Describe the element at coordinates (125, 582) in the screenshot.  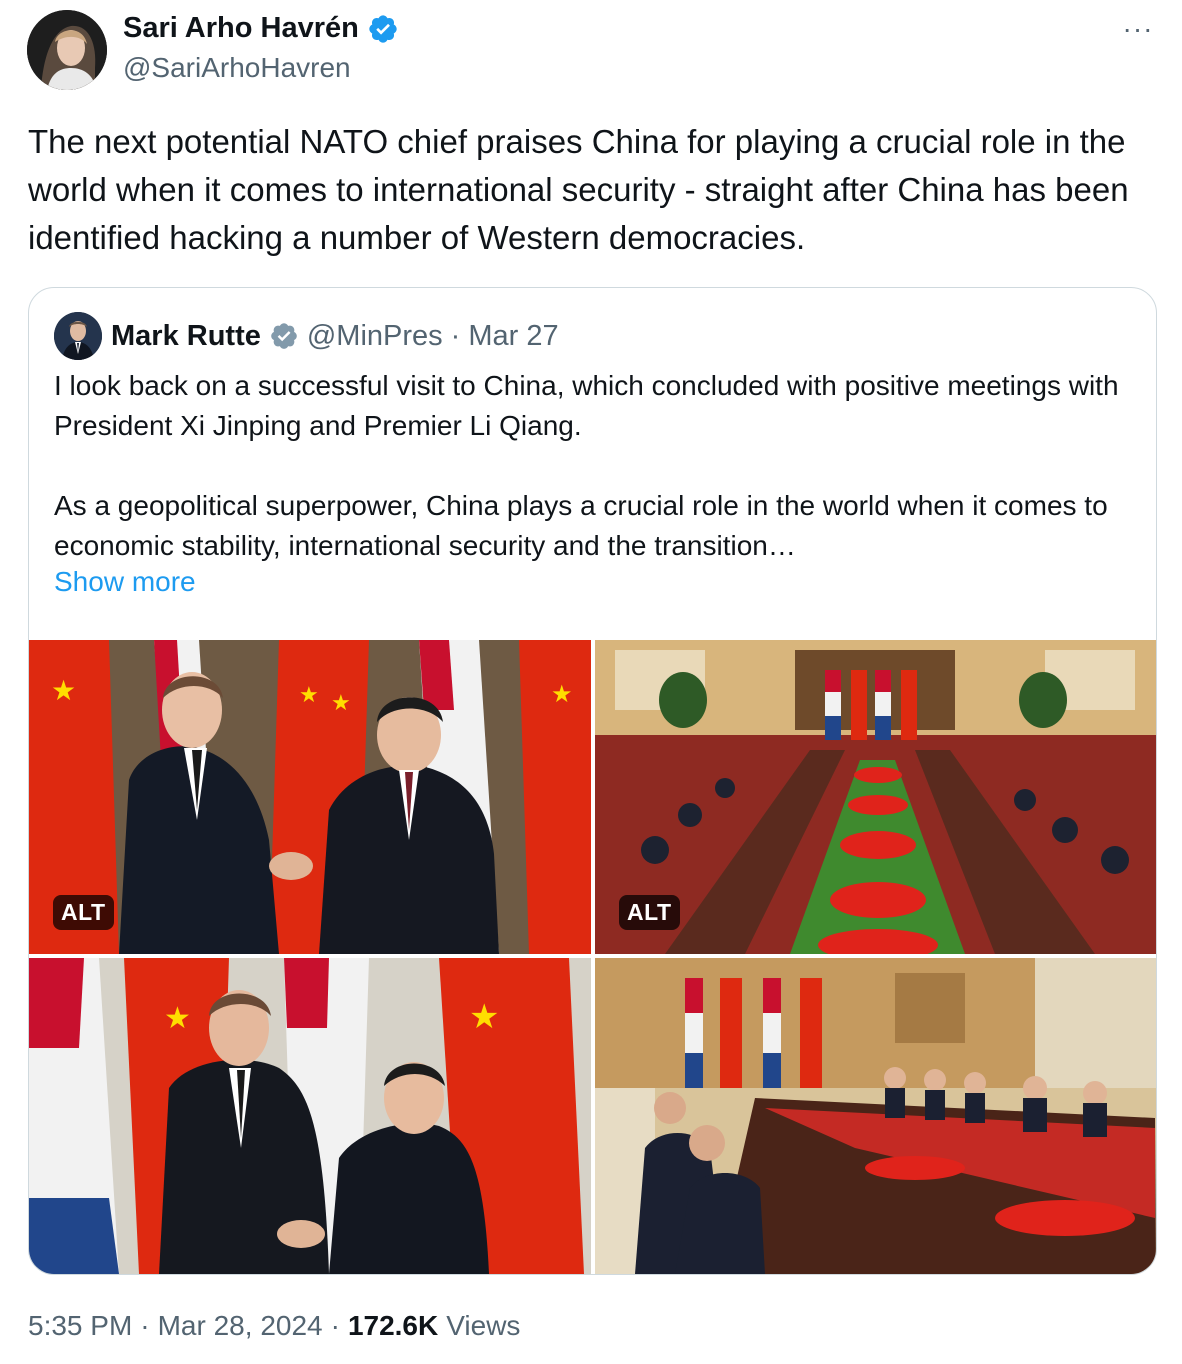
I see `show-more-link: Show more` at that location.